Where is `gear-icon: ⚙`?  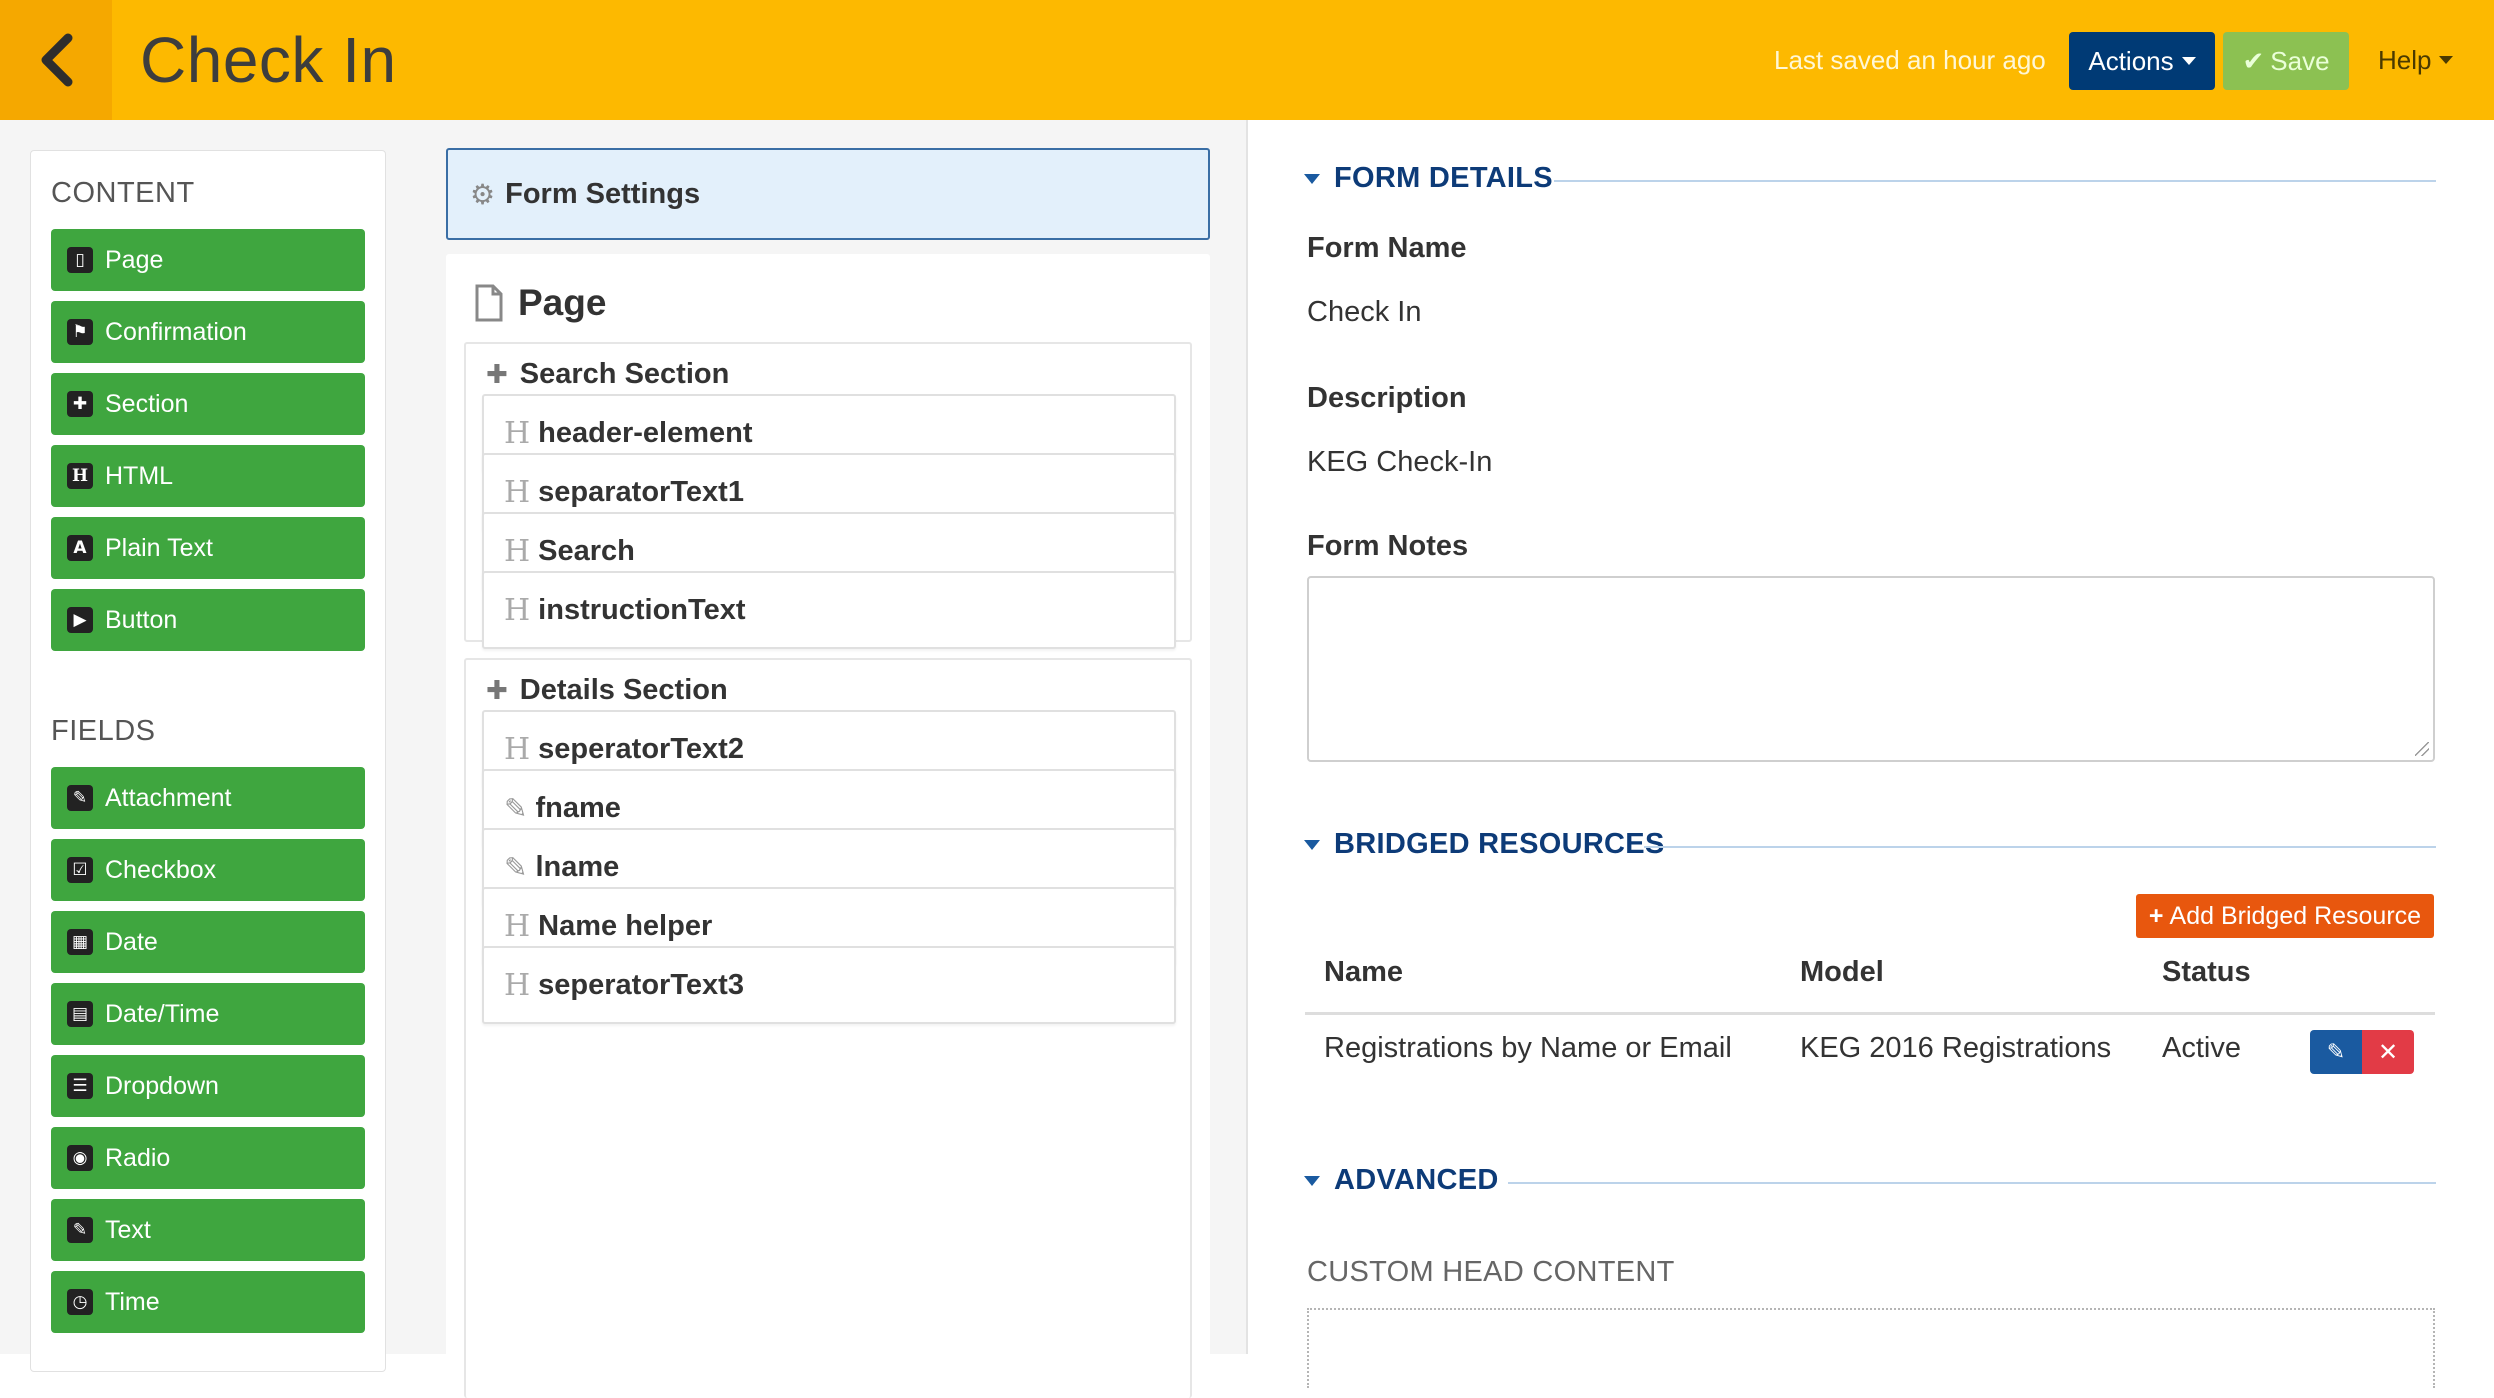
gear-icon: ⚙ is located at coordinates (483, 194).